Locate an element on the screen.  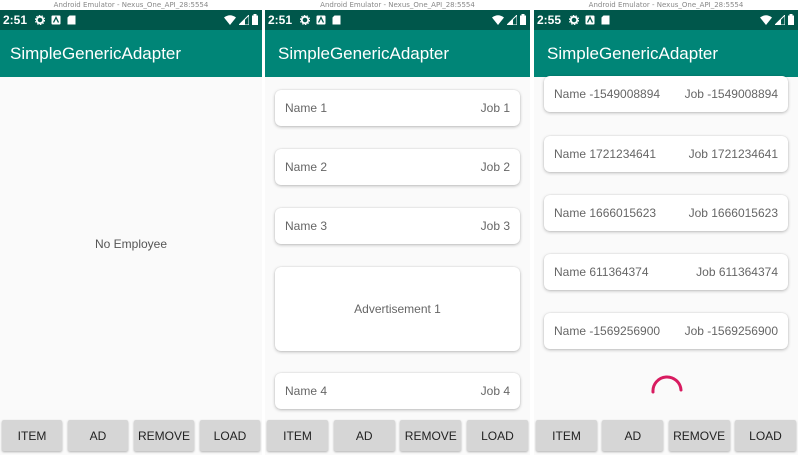
employee-name: Name 1721234641 is located at coordinates (605, 154).